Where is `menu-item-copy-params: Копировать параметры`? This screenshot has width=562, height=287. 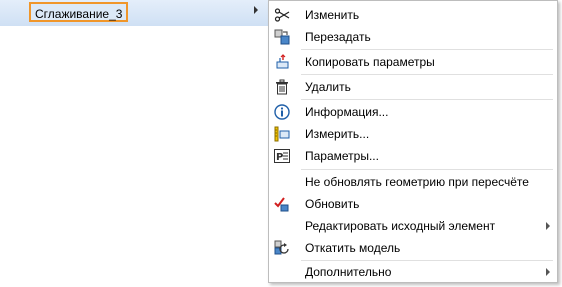 menu-item-copy-params: Копировать параметры is located at coordinates (413, 62).